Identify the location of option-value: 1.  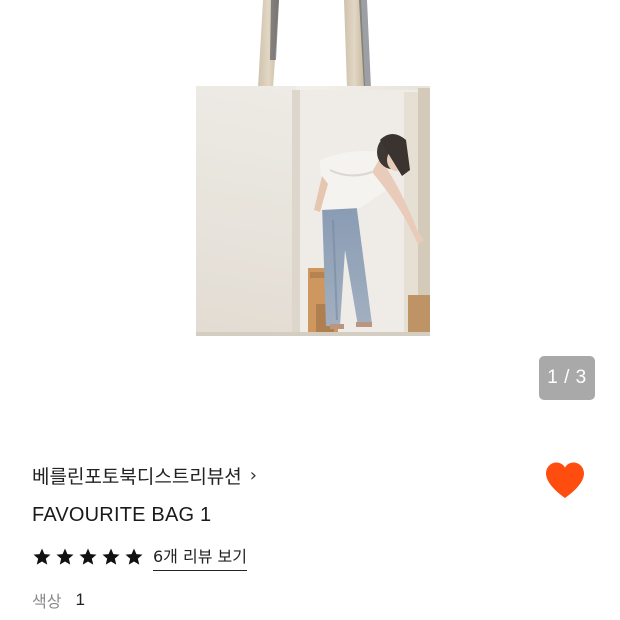
(80, 599).